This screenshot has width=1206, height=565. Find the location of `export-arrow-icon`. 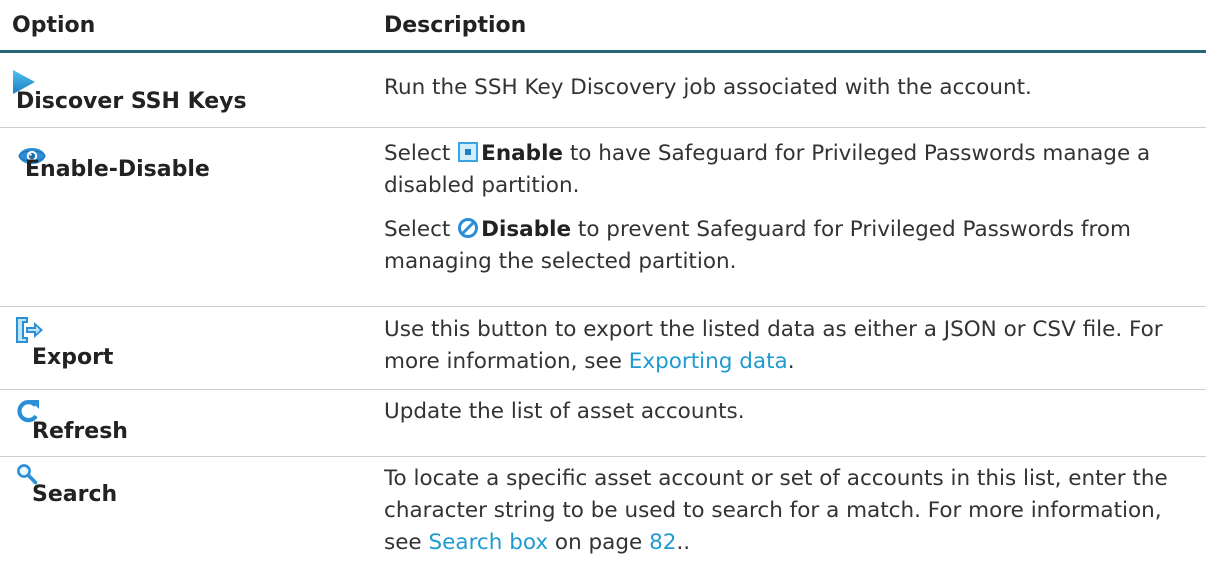

export-arrow-icon is located at coordinates (29, 330).